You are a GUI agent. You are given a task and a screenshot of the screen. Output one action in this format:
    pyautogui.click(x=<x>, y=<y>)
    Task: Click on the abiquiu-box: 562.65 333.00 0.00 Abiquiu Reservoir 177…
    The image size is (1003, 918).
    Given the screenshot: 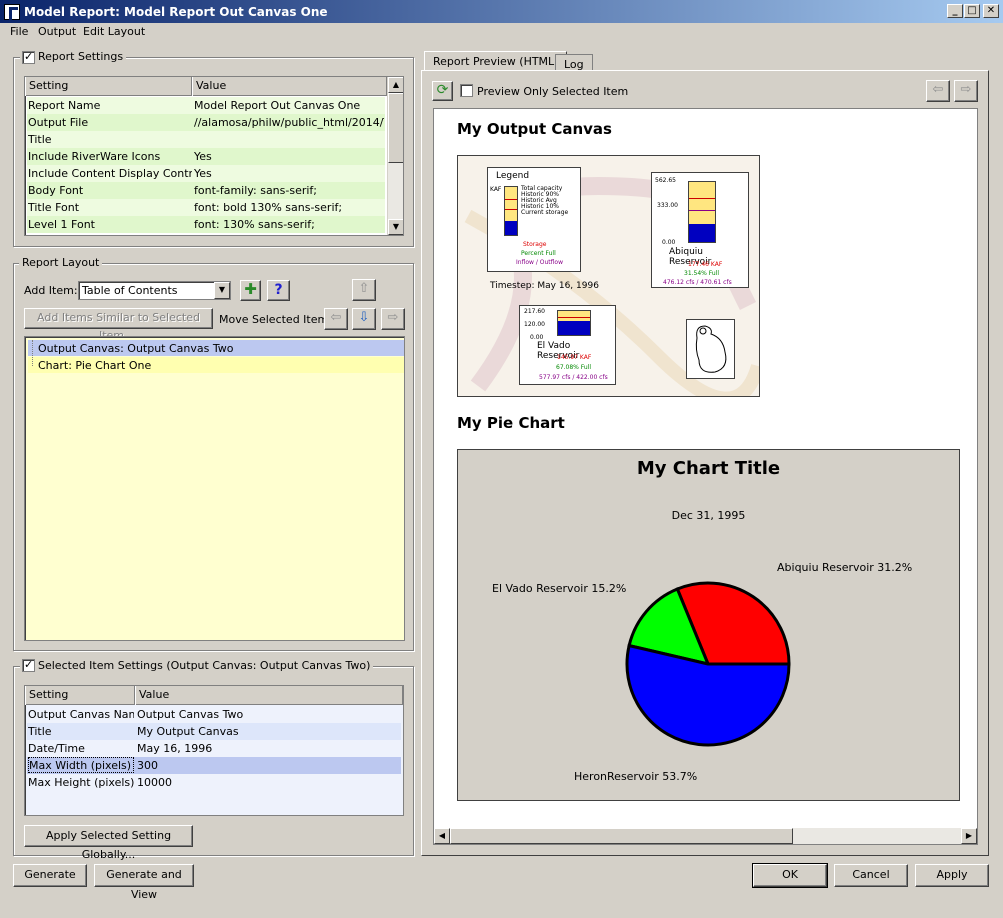 What is the action you would take?
    pyautogui.click(x=700, y=230)
    